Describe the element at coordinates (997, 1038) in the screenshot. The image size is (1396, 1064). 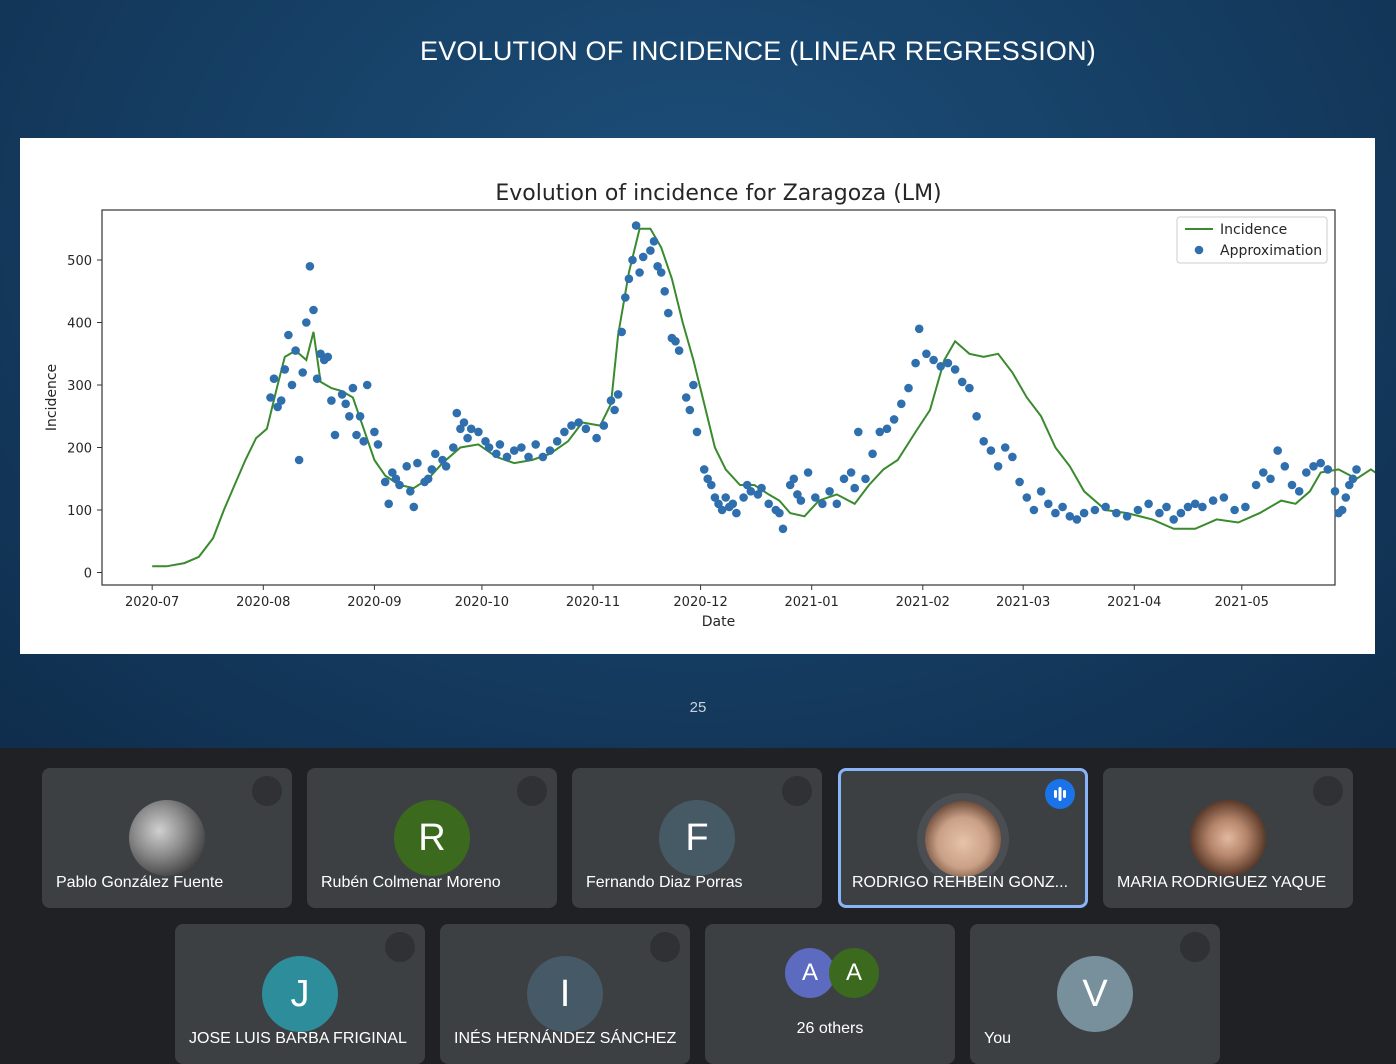
I see `participant-name: You` at that location.